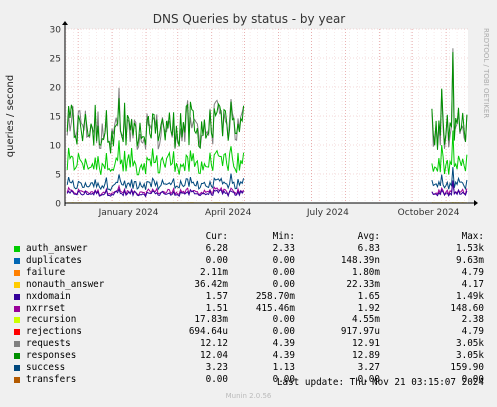 The image size is (497, 407). Describe the element at coordinates (46, 367) in the screenshot. I see `legend-series-name: success` at that location.